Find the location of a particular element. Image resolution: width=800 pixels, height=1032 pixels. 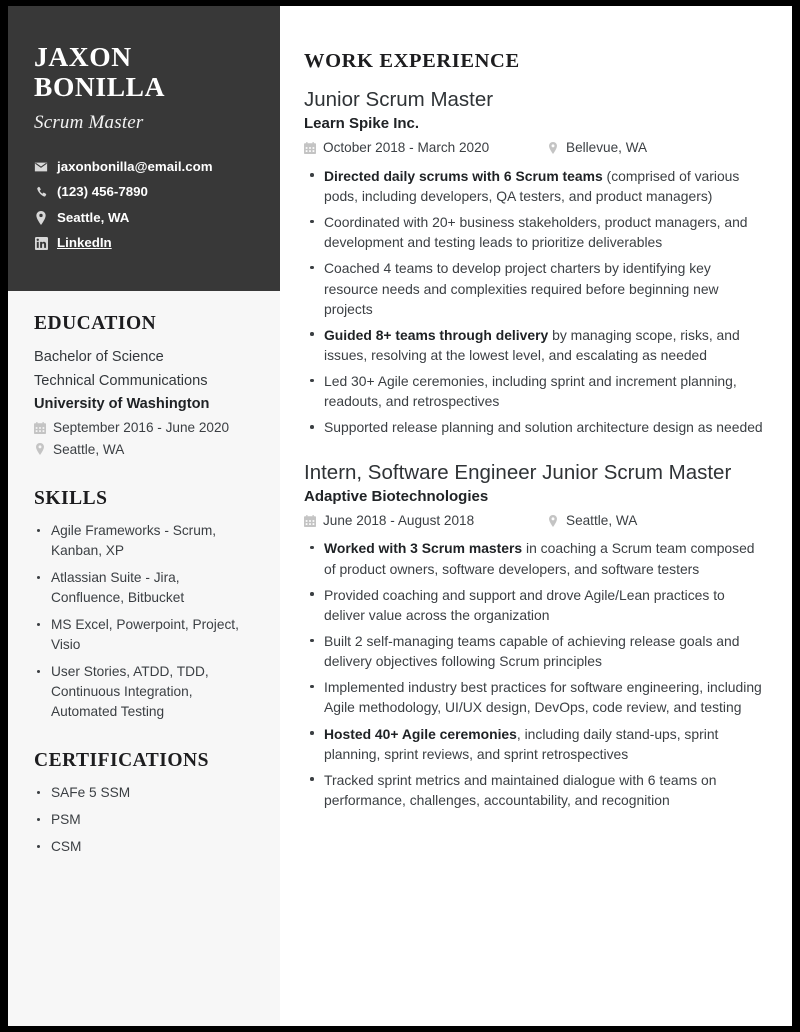

job-location: Bellevue, WA is located at coordinates (597, 148).